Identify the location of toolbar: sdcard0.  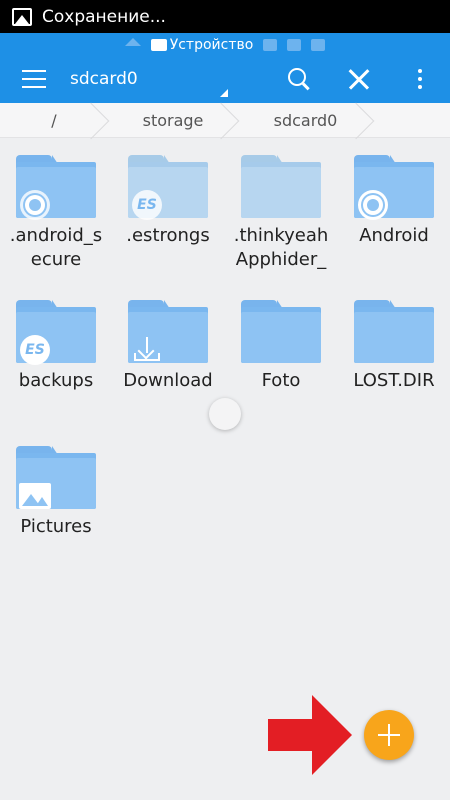
(225, 79).